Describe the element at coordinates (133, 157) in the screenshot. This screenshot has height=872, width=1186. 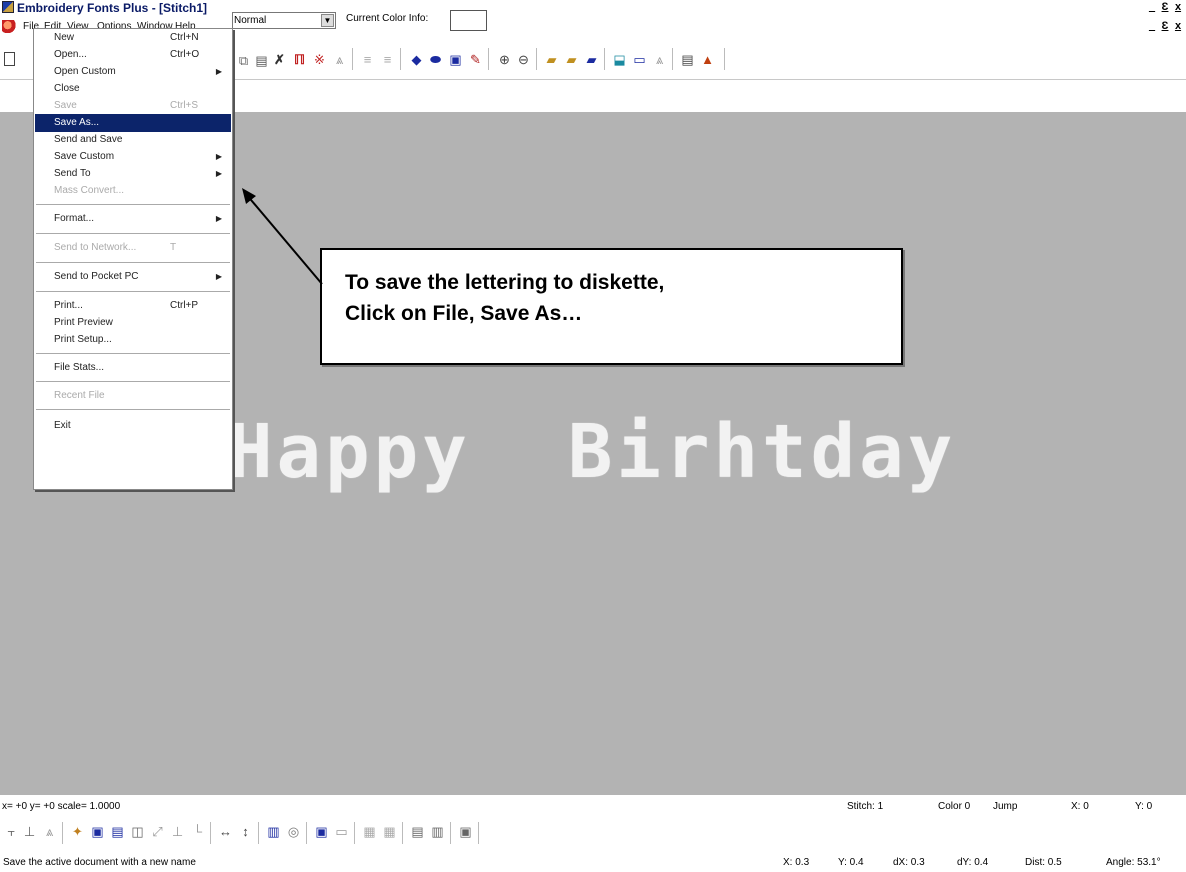
I see `file-menu-save-custom: Save Custom ▶` at that location.